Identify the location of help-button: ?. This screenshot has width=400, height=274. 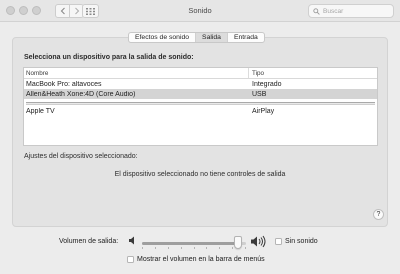
(378, 214).